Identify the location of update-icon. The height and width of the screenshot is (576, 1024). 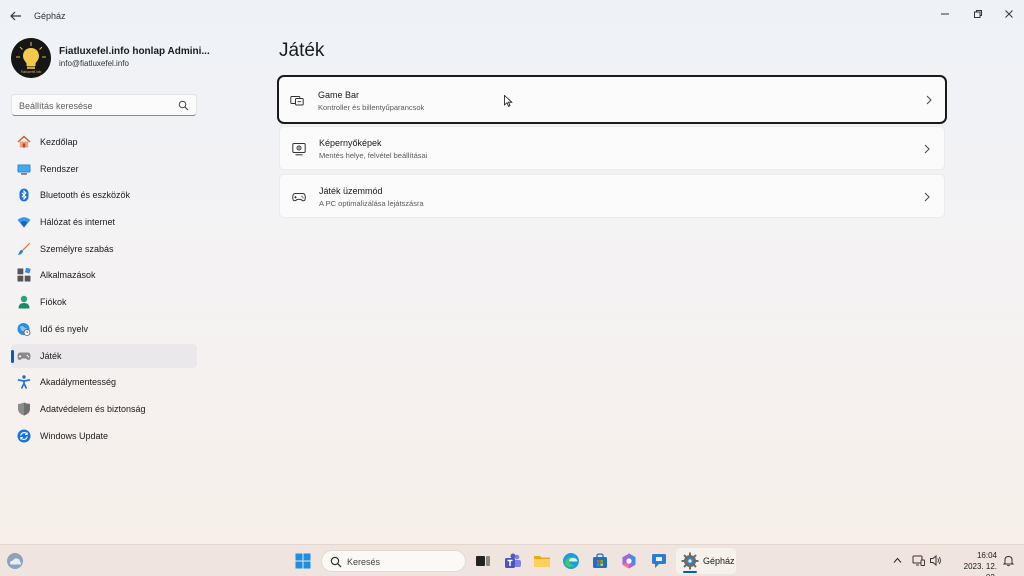
(24, 436).